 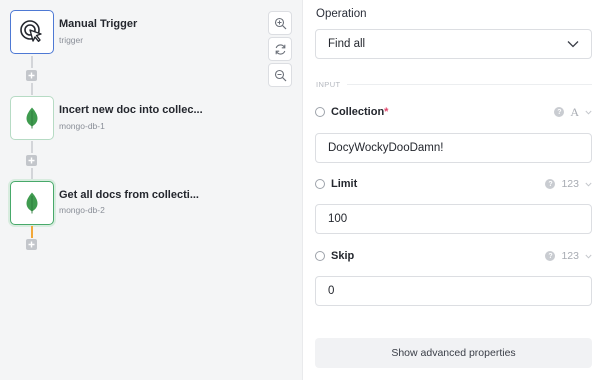 What do you see at coordinates (453, 112) in the screenshot?
I see `collection-property: Collection * ? A` at bounding box center [453, 112].